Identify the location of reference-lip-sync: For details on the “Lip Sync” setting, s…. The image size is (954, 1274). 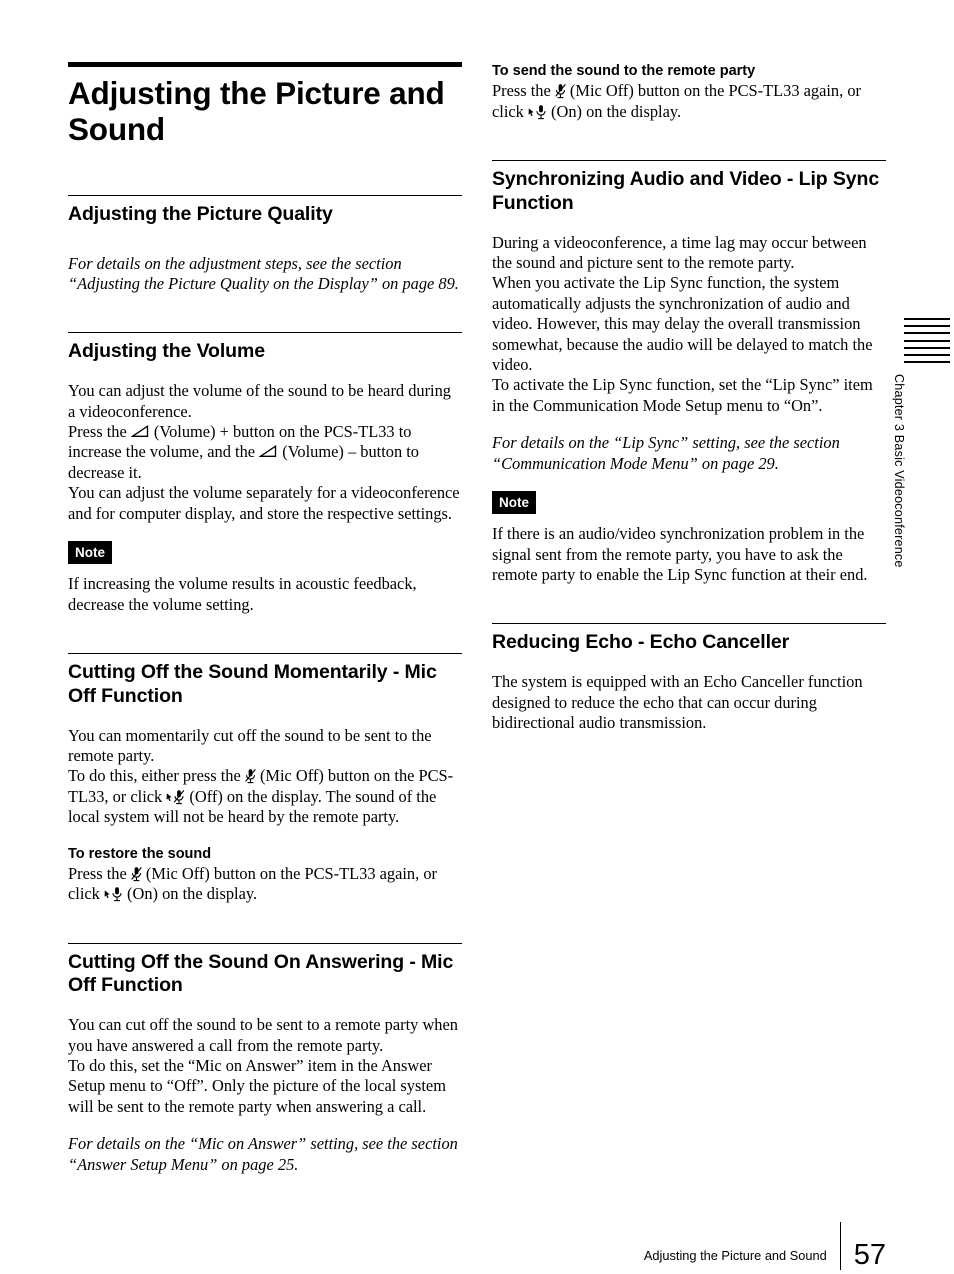
(666, 453).